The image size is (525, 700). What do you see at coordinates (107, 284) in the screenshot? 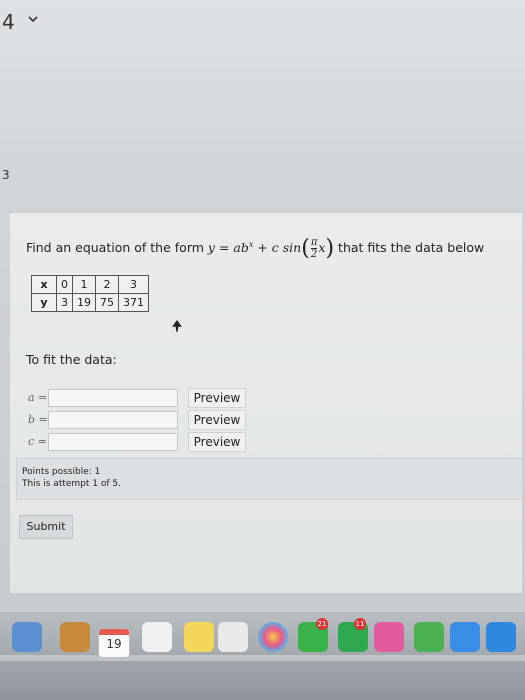
I see `table-cell: 2` at bounding box center [107, 284].